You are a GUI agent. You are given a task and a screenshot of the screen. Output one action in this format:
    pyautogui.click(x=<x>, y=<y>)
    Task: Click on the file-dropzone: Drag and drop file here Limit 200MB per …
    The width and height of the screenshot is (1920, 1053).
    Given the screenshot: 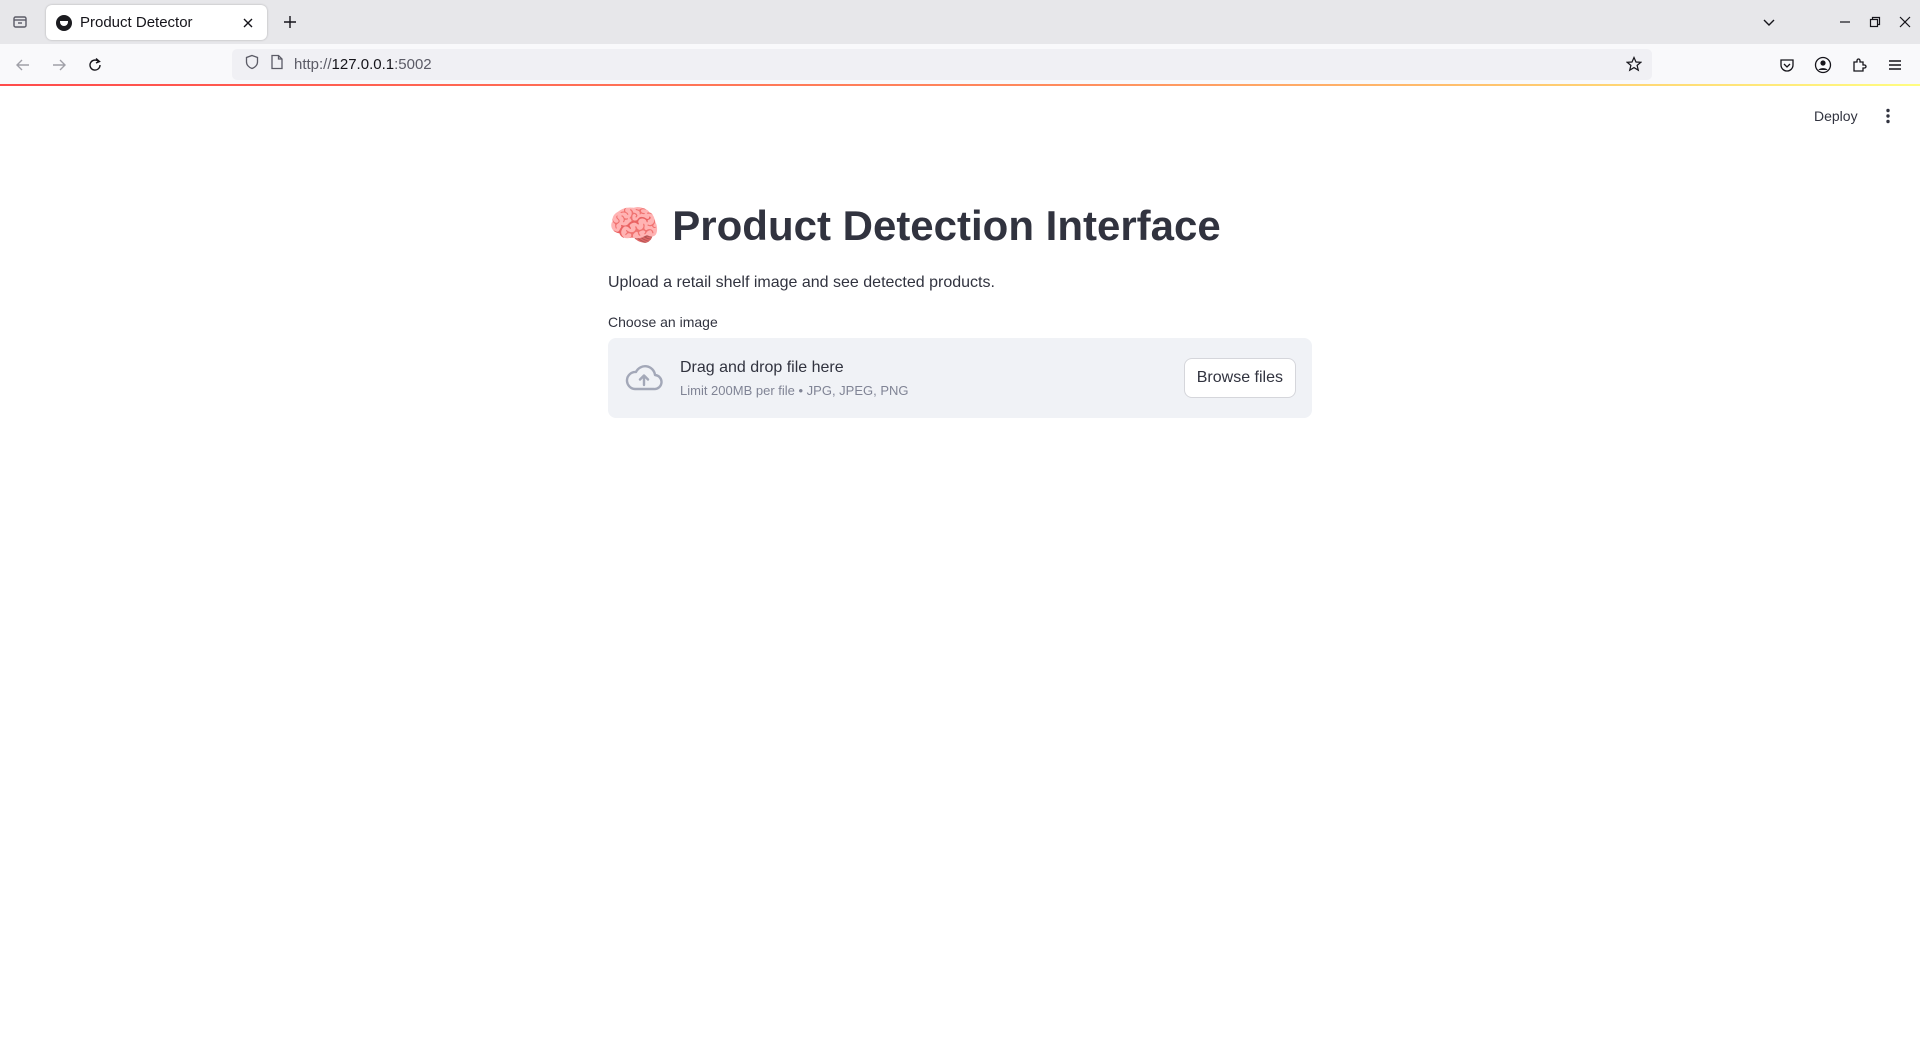 What is the action you would take?
    pyautogui.click(x=960, y=378)
    